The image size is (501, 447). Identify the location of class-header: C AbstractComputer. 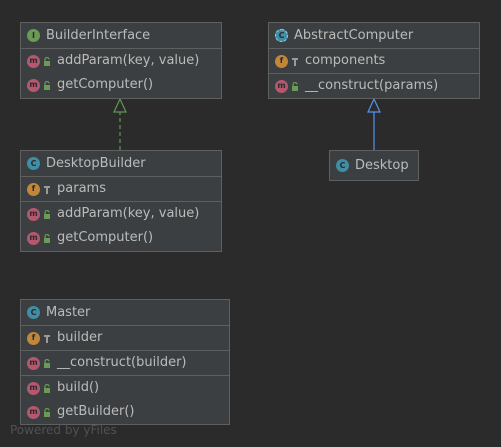
(374, 35).